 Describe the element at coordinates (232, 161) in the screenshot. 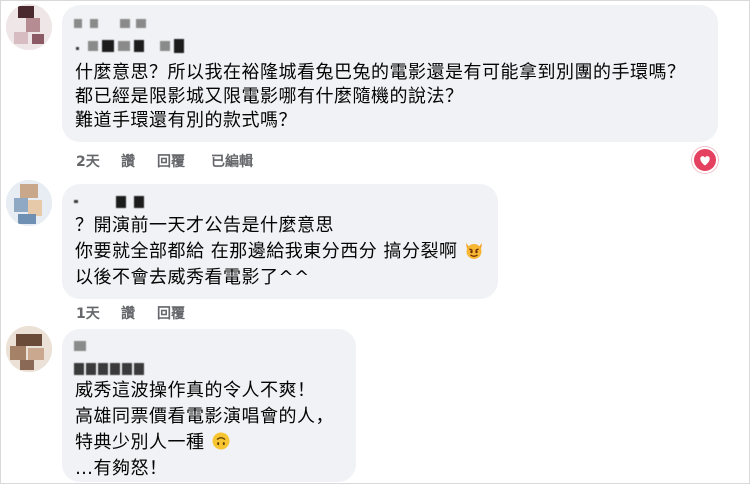

I see `edited-label: 已編輯` at that location.